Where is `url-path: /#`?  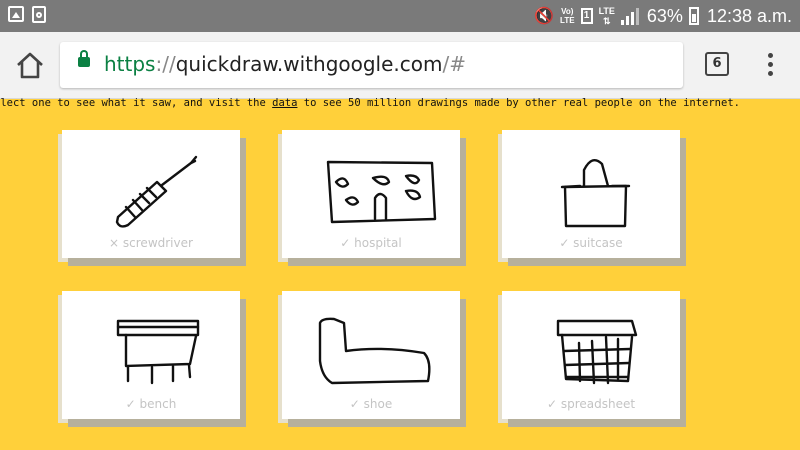 url-path: /# is located at coordinates (454, 64).